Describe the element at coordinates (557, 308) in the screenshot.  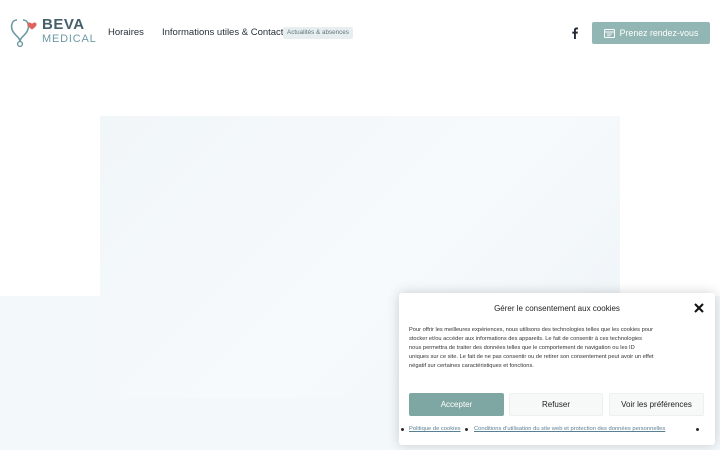
I see `cookie-dialog-title: Gérer le consentement aux cookies` at that location.